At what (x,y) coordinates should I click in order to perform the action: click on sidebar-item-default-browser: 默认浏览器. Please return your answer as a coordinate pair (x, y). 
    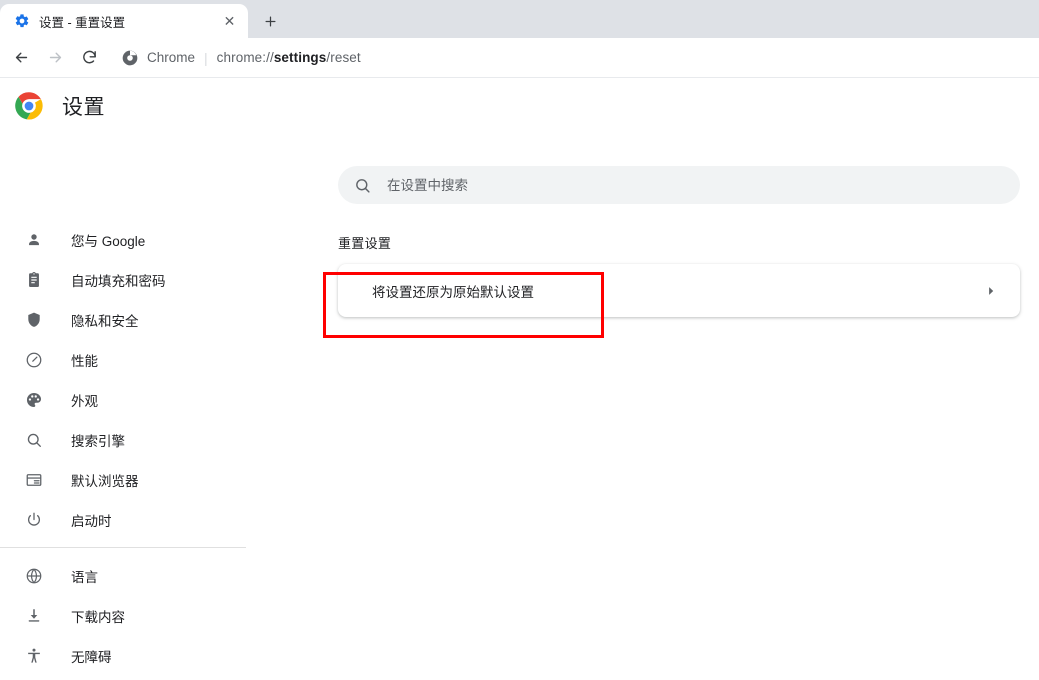
    Looking at the image, I should click on (125, 480).